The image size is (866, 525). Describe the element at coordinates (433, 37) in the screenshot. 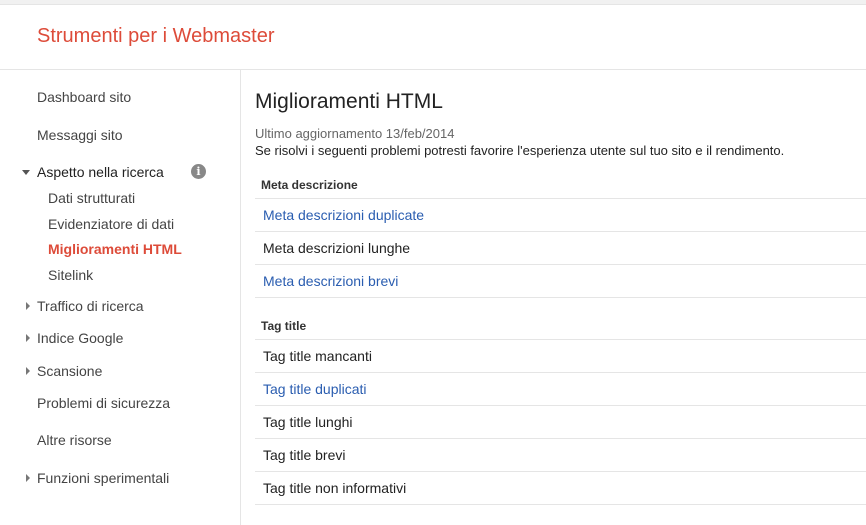

I see `app-header: Strumenti per i Webmaster` at that location.